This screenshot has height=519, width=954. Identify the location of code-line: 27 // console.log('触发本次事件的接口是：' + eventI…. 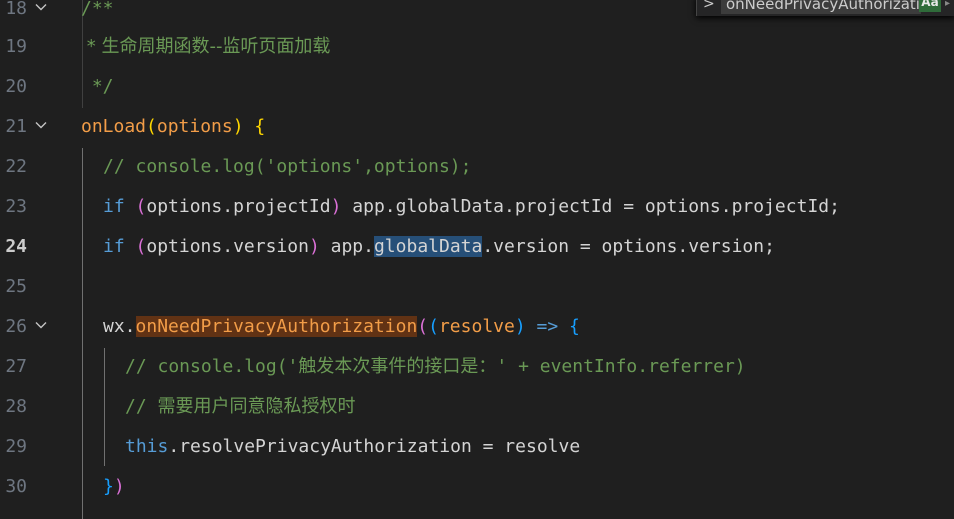
(477, 367).